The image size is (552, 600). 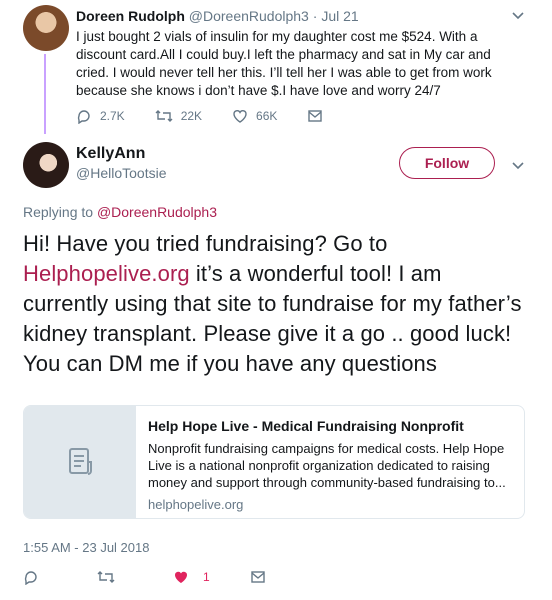 I want to click on tweet-timestamp: 1:55 AM - 23 Jul 2018, so click(x=86, y=547).